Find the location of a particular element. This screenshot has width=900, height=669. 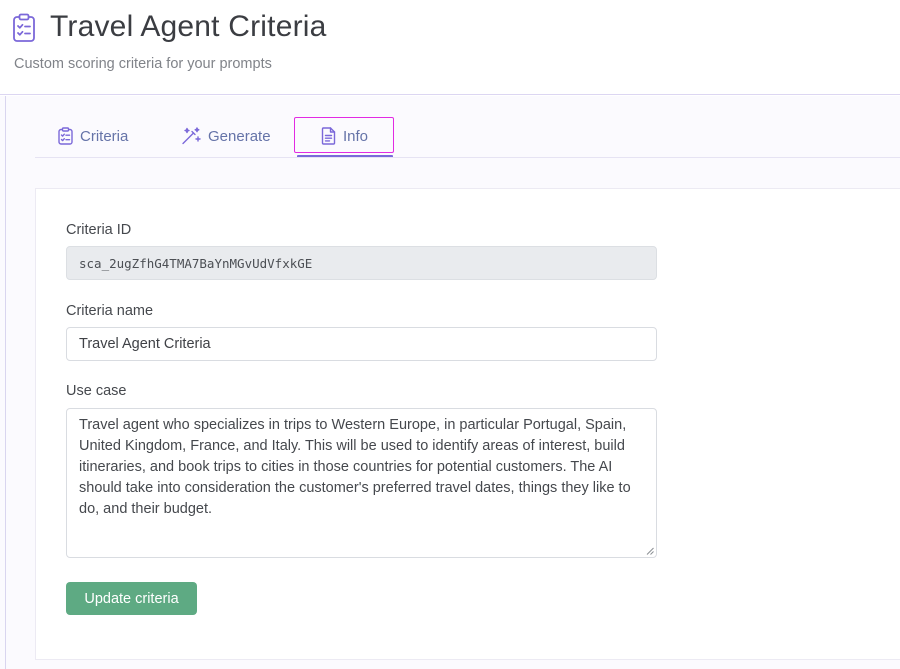

page-subtitle: Custom scoring criteria for your prompts is located at coordinates (143, 64).